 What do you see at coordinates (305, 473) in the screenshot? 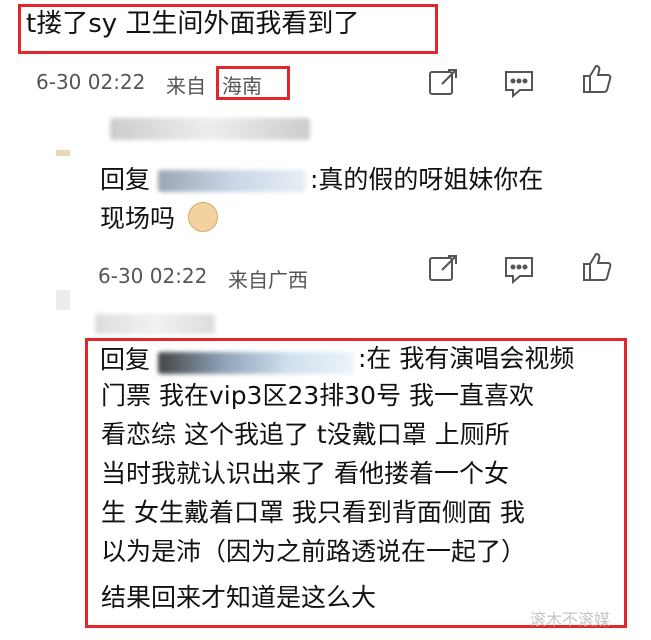
I see `reply2-line-4: 当时我就认识出来了 看他搂着一个女` at bounding box center [305, 473].